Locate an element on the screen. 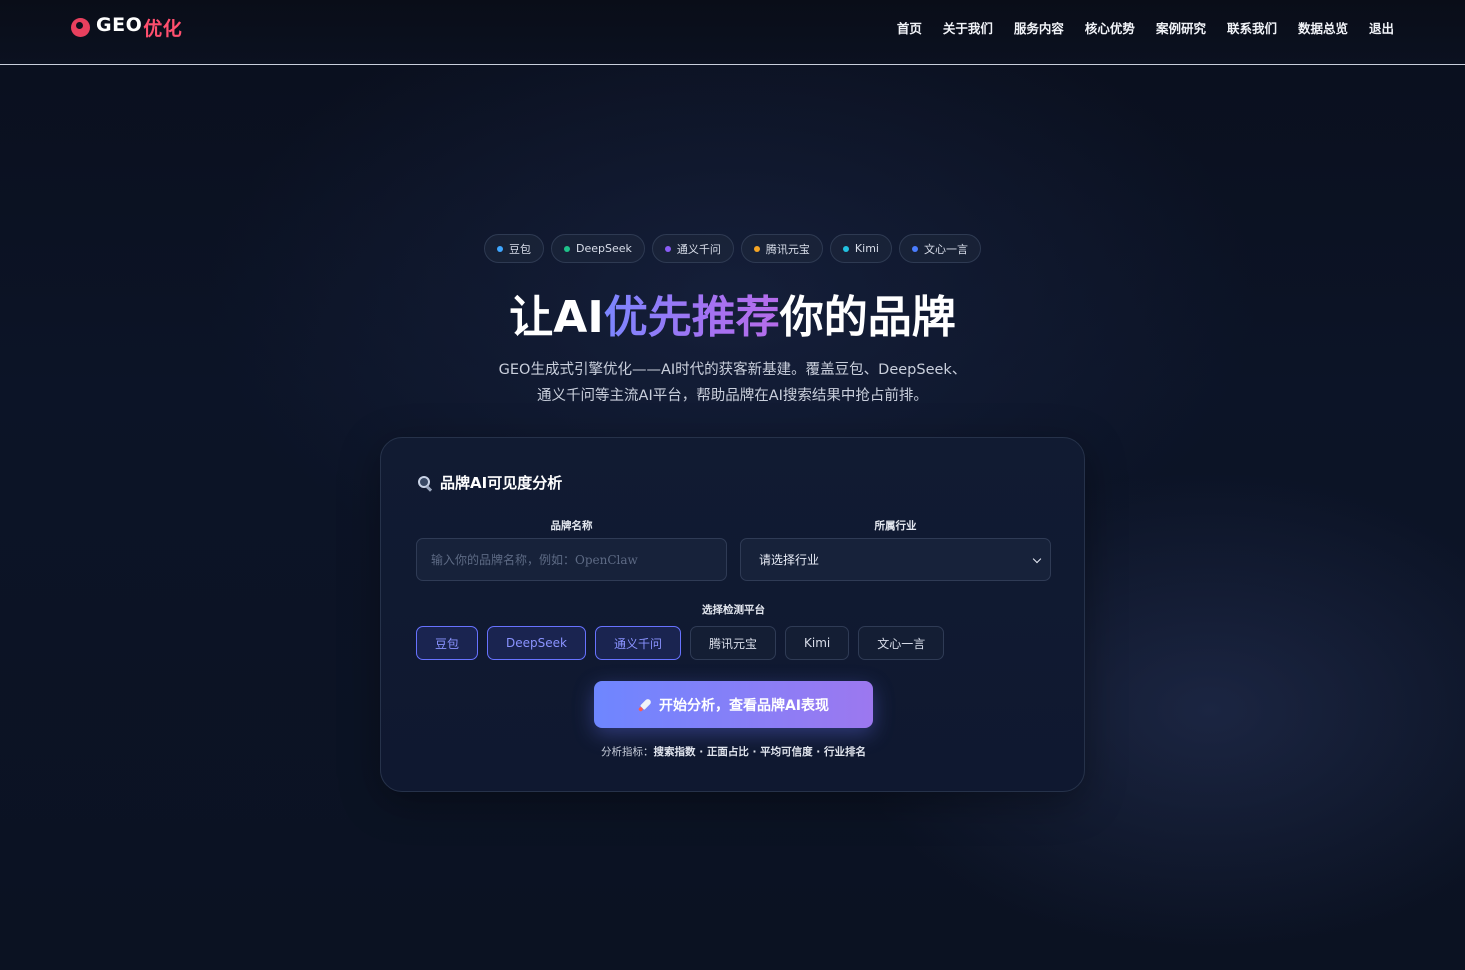 The width and height of the screenshot is (1465, 970). magnifier-icon is located at coordinates (425, 482).